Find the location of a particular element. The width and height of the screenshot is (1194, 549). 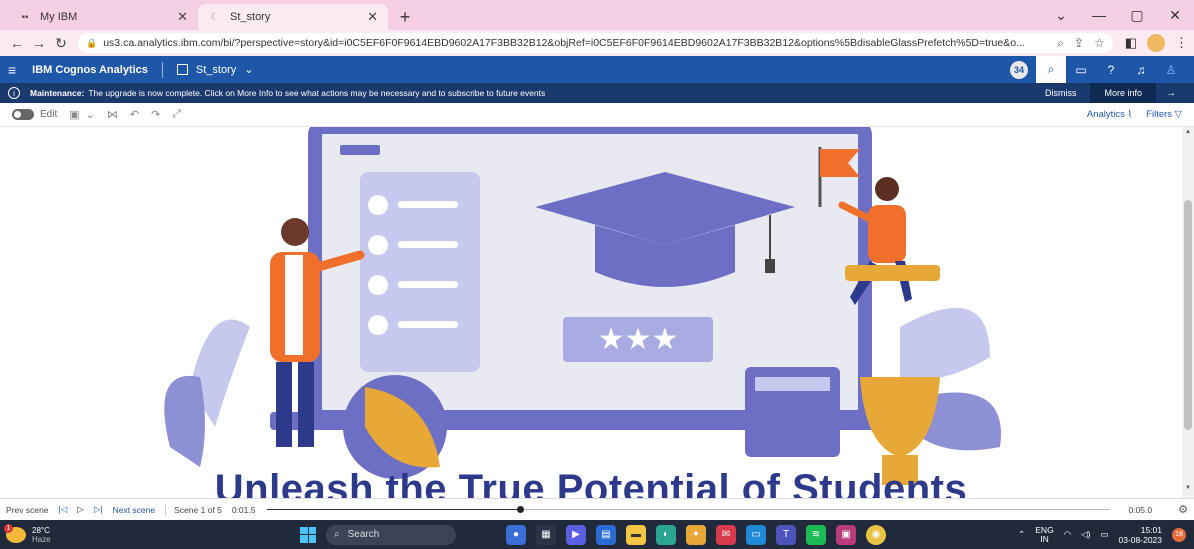

analytics-button: Analytics ⌇ is located at coordinates (1109, 114).